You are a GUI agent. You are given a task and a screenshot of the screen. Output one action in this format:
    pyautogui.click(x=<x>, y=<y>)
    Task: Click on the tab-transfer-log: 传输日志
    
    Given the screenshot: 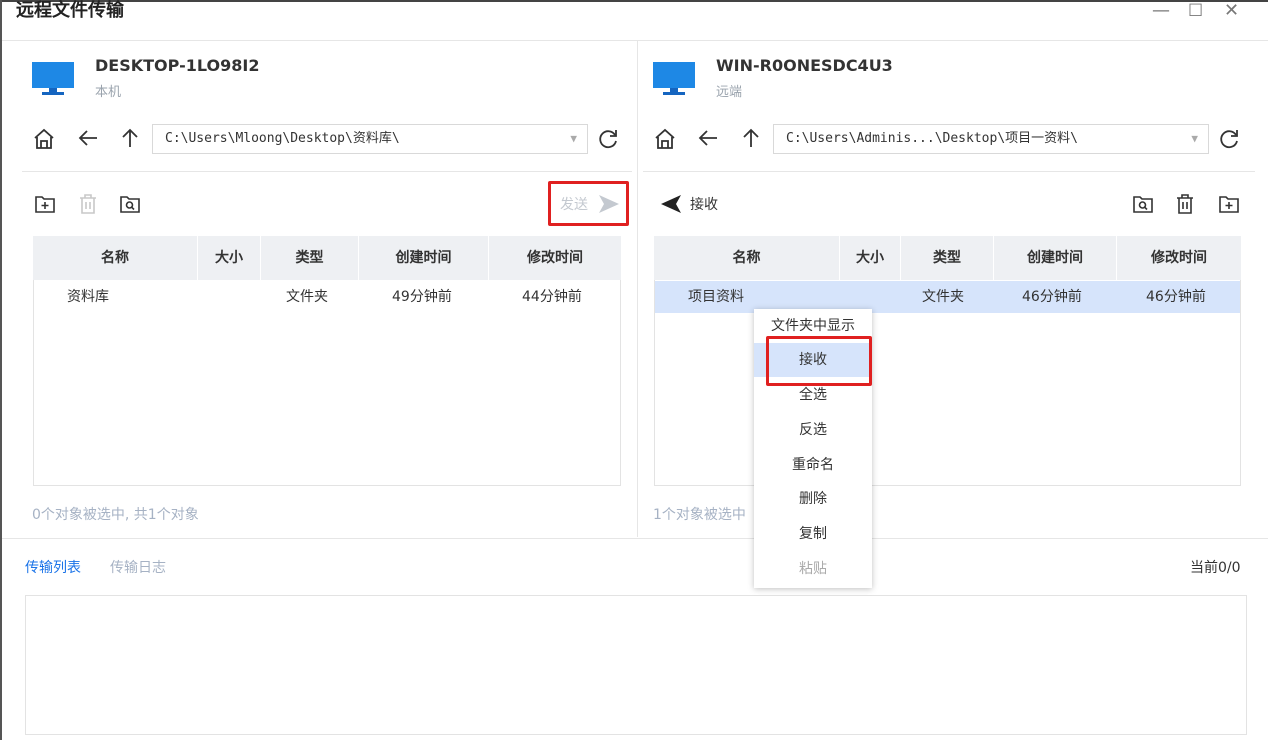 What is the action you would take?
    pyautogui.click(x=138, y=567)
    